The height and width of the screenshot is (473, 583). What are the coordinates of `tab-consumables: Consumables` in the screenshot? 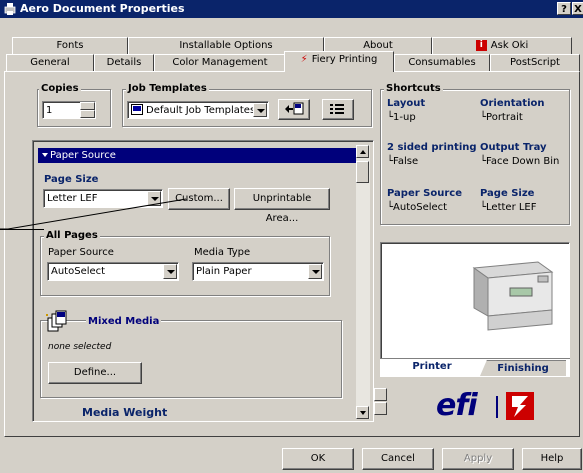 It's located at (442, 62).